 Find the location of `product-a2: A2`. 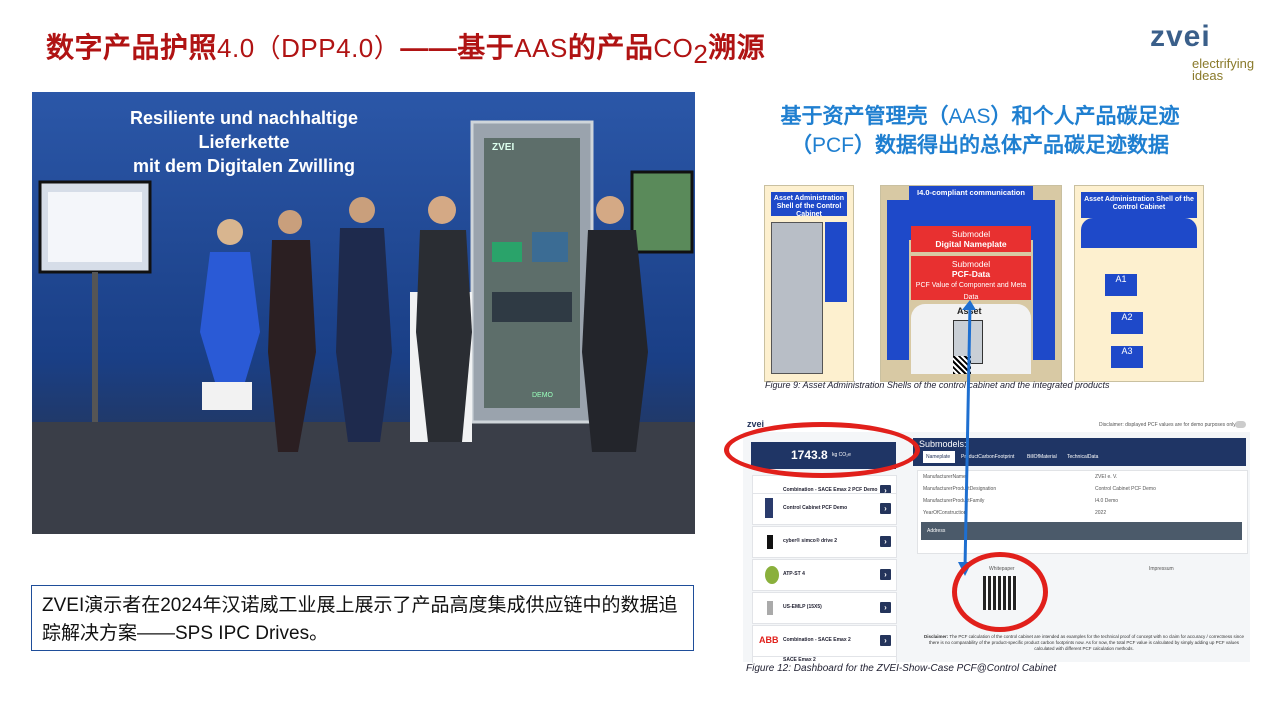

product-a2: A2 is located at coordinates (1127, 323).